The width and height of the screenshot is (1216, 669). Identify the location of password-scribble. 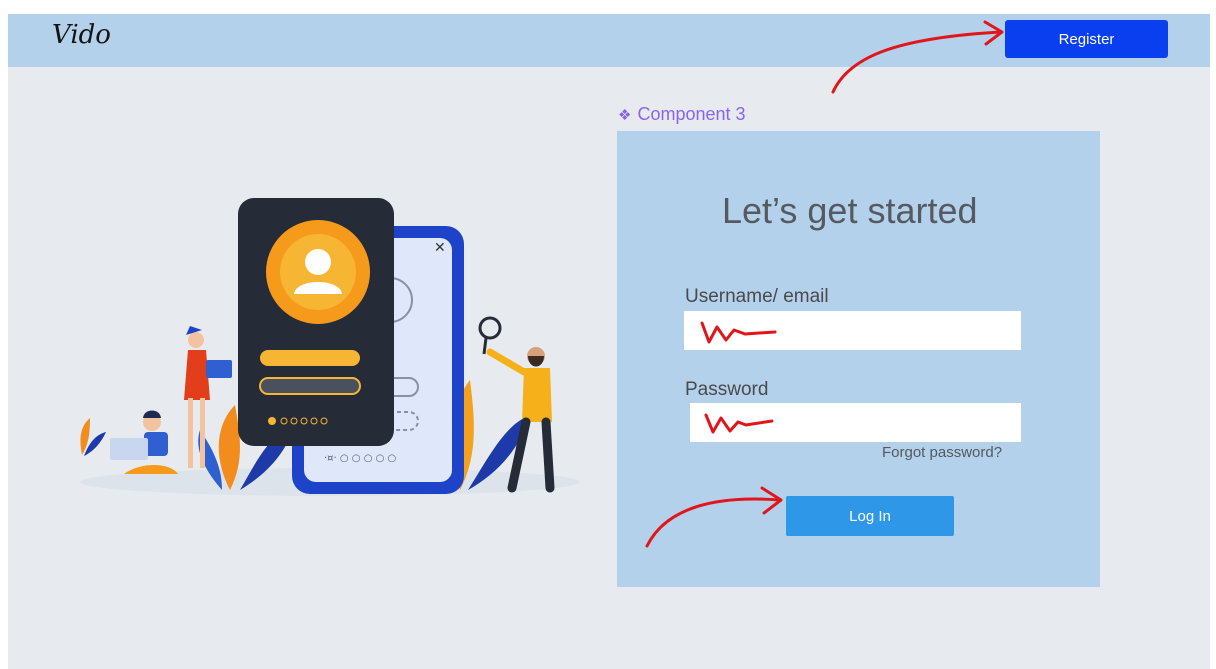
(739, 423).